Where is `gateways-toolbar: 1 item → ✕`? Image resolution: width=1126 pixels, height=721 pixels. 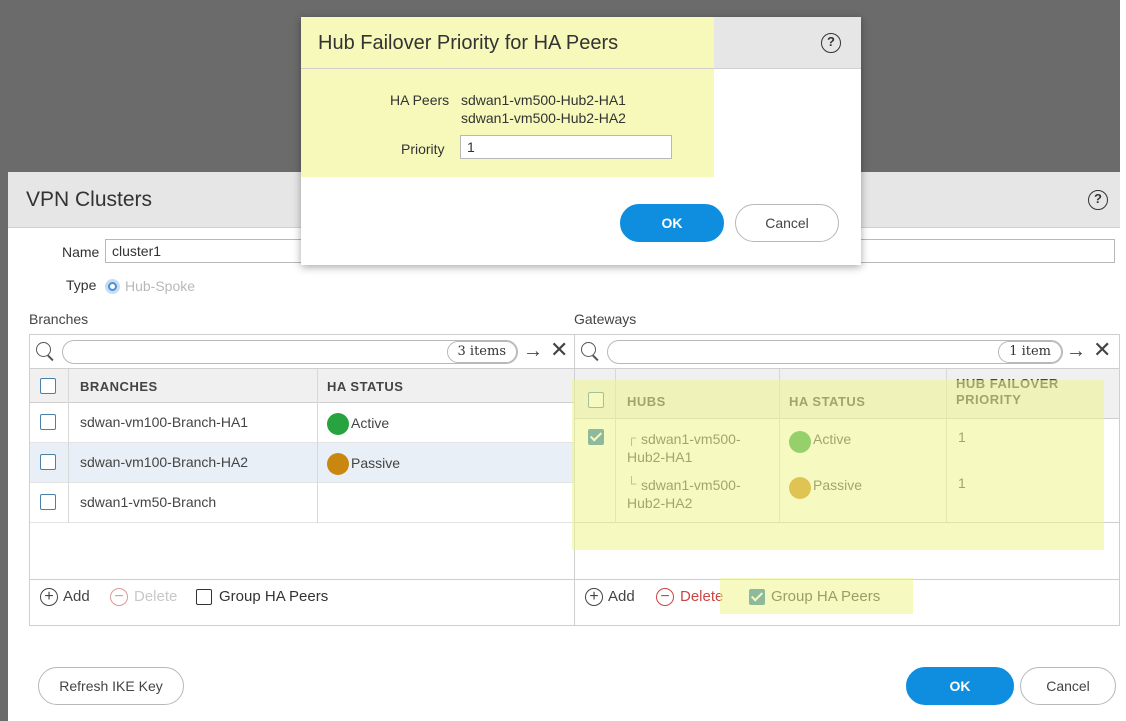 gateways-toolbar: 1 item → ✕ is located at coordinates (847, 352).